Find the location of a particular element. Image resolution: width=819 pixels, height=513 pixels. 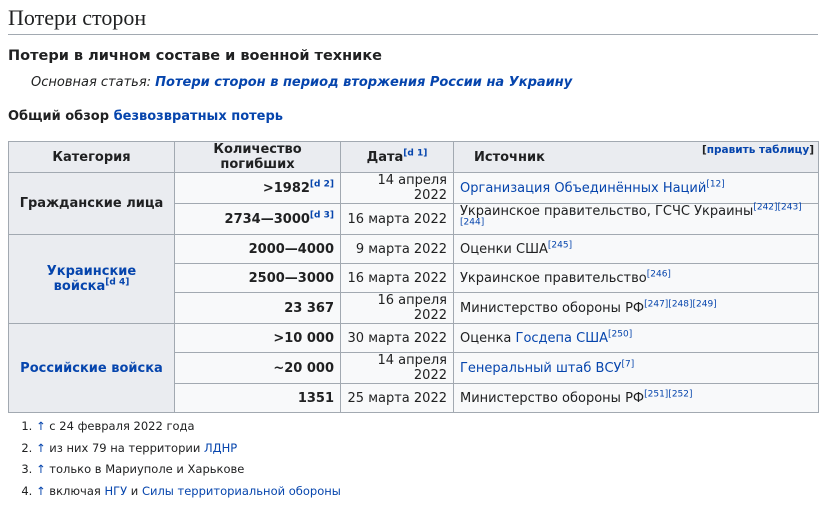

source-link: Генеральный штаб ВСУ is located at coordinates (540, 368).